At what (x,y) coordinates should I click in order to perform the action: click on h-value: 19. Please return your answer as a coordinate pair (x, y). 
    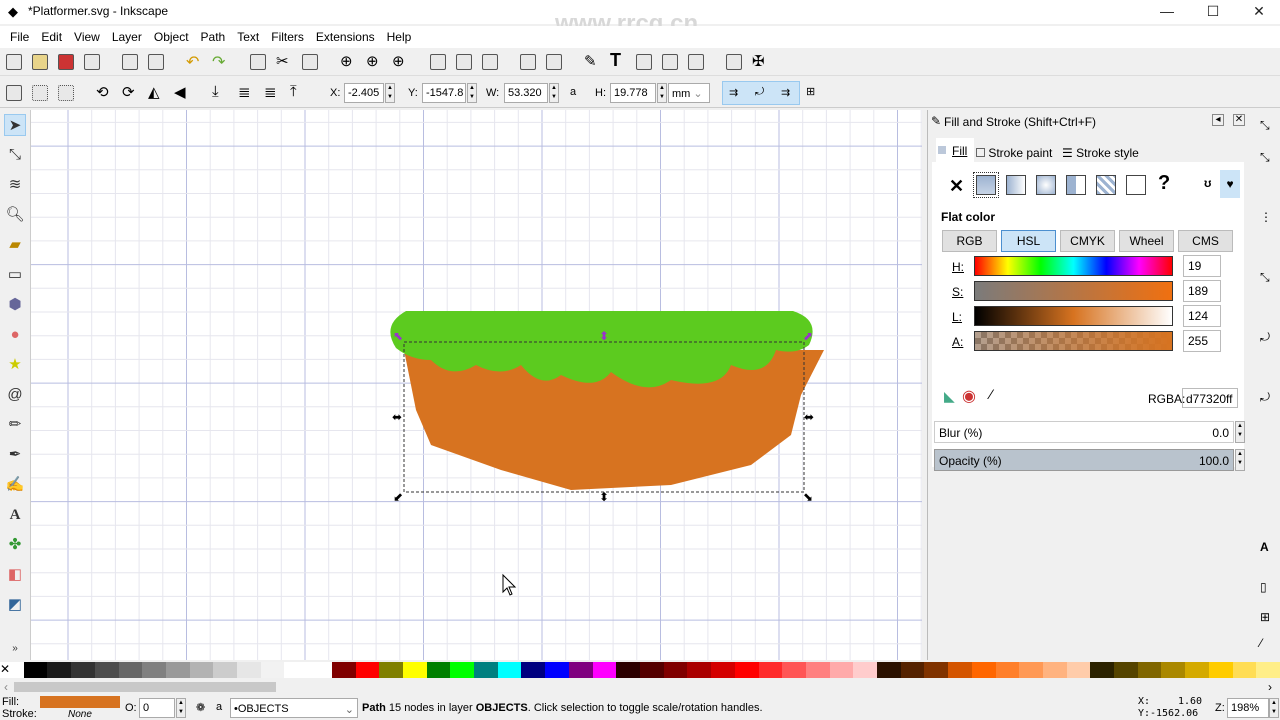
    Looking at the image, I should click on (1202, 266).